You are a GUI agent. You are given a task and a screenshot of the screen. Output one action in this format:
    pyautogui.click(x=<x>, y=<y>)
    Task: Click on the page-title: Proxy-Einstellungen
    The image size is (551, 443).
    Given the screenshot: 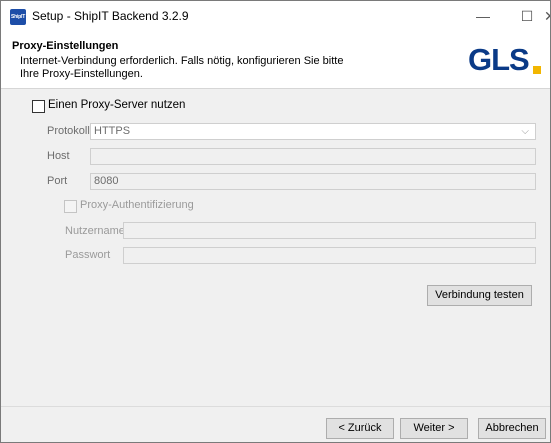 What is the action you would take?
    pyautogui.click(x=65, y=46)
    